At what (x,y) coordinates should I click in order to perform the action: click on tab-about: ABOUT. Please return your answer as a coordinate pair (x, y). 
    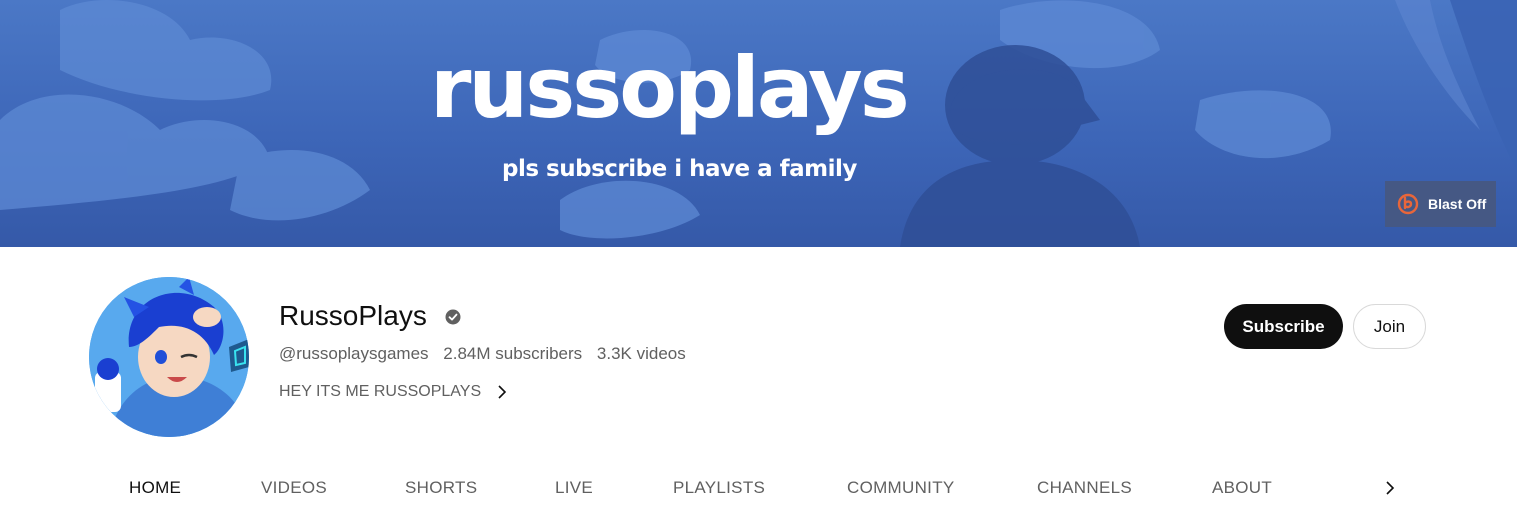
    Looking at the image, I should click on (1242, 488).